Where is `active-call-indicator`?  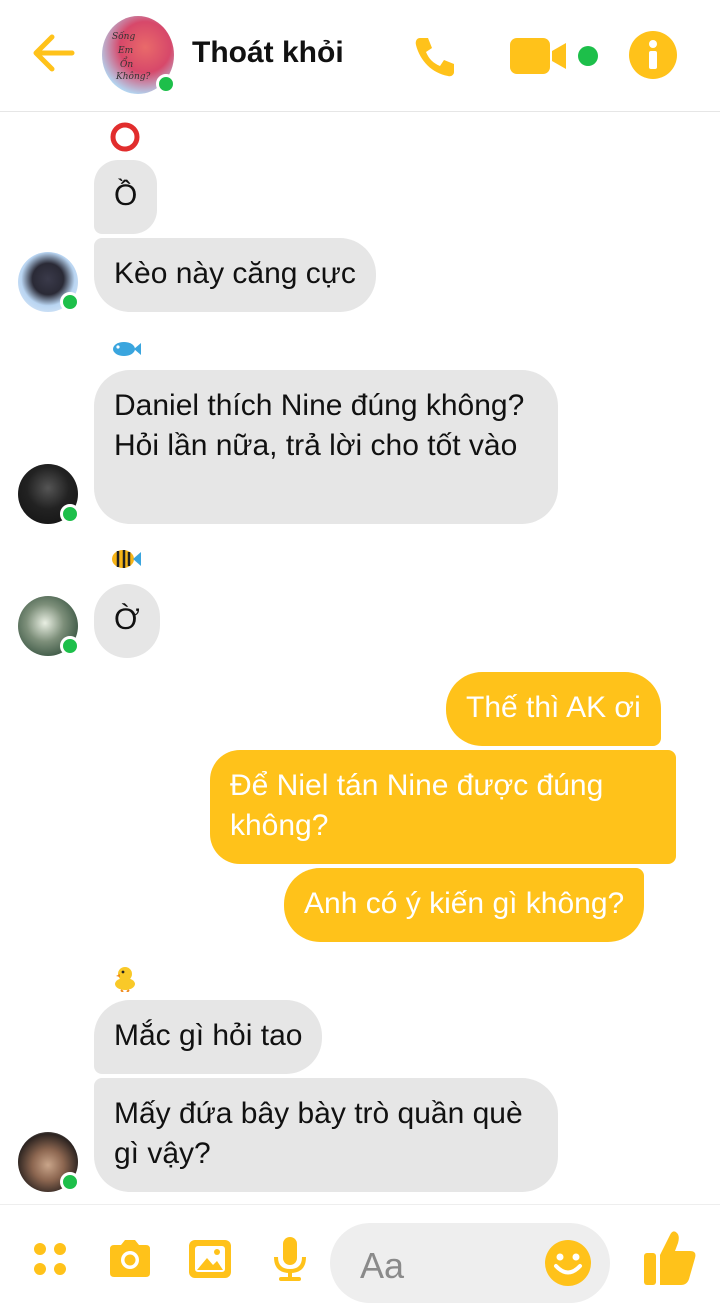
active-call-indicator is located at coordinates (588, 56).